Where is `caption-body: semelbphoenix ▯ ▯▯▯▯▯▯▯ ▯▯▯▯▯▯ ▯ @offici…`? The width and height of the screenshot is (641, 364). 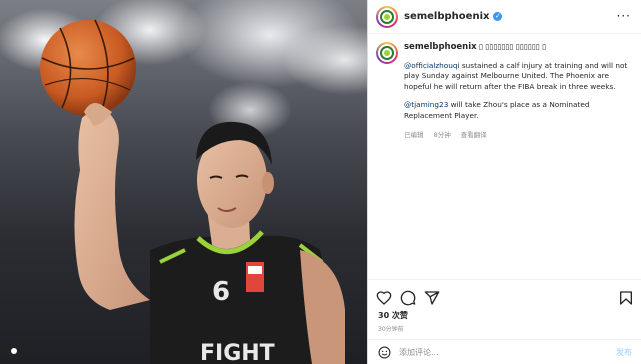 caption-body: semelbphoenix ▯ ▯▯▯▯▯▯▯ ▯▯▯▯▯▯ ▯ @offici… is located at coordinates (517, 91).